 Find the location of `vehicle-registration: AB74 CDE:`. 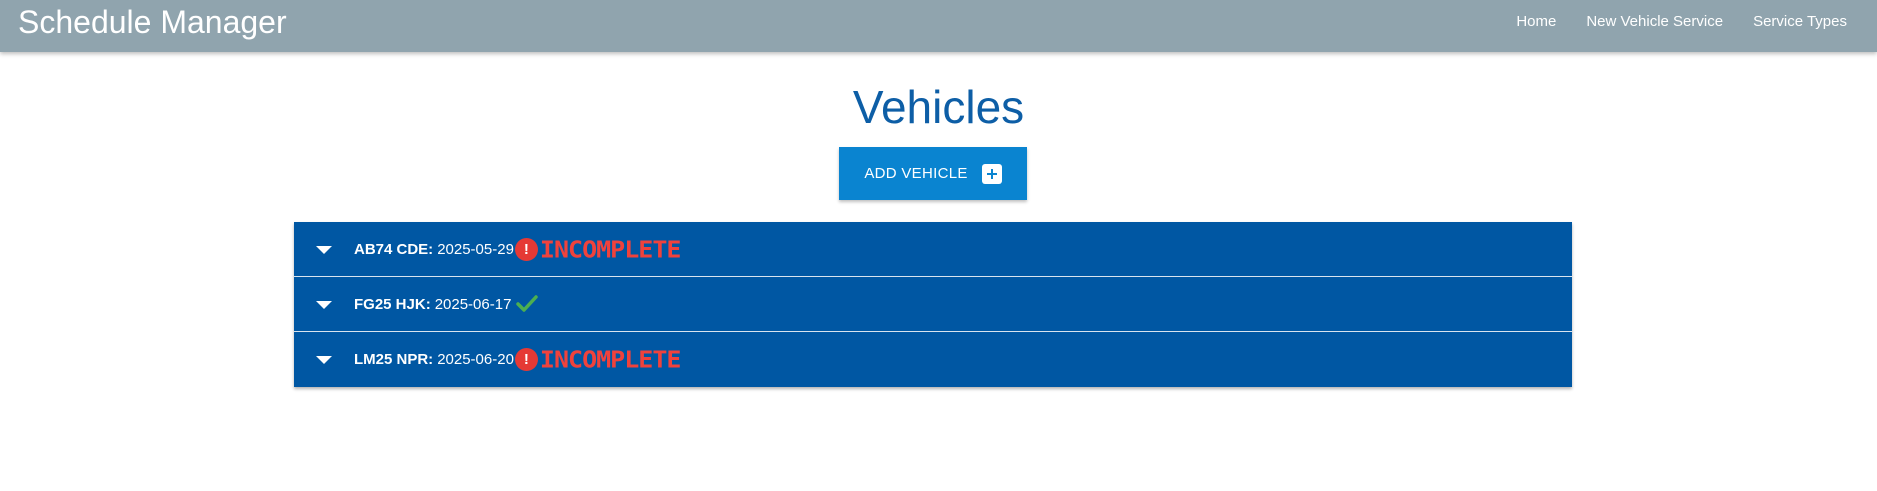

vehicle-registration: AB74 CDE: is located at coordinates (394, 249).